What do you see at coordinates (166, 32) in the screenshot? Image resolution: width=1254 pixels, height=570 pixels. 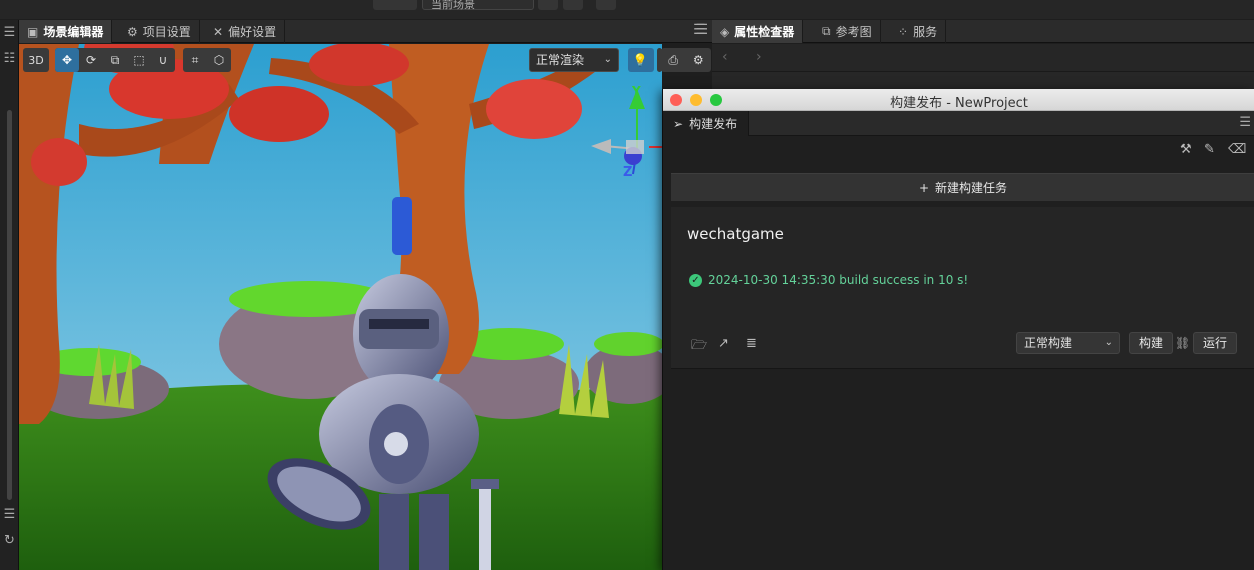 I see `tab-label: 项目设置` at bounding box center [166, 32].